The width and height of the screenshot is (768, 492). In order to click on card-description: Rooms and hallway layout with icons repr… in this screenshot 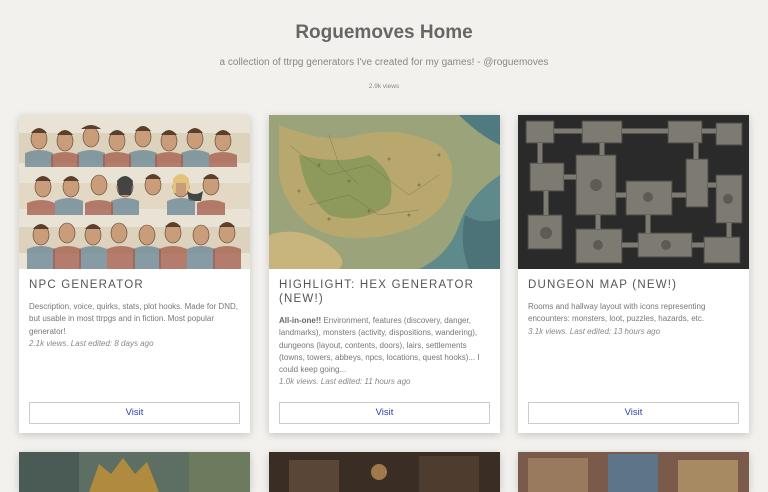, I will do `click(634, 319)`.